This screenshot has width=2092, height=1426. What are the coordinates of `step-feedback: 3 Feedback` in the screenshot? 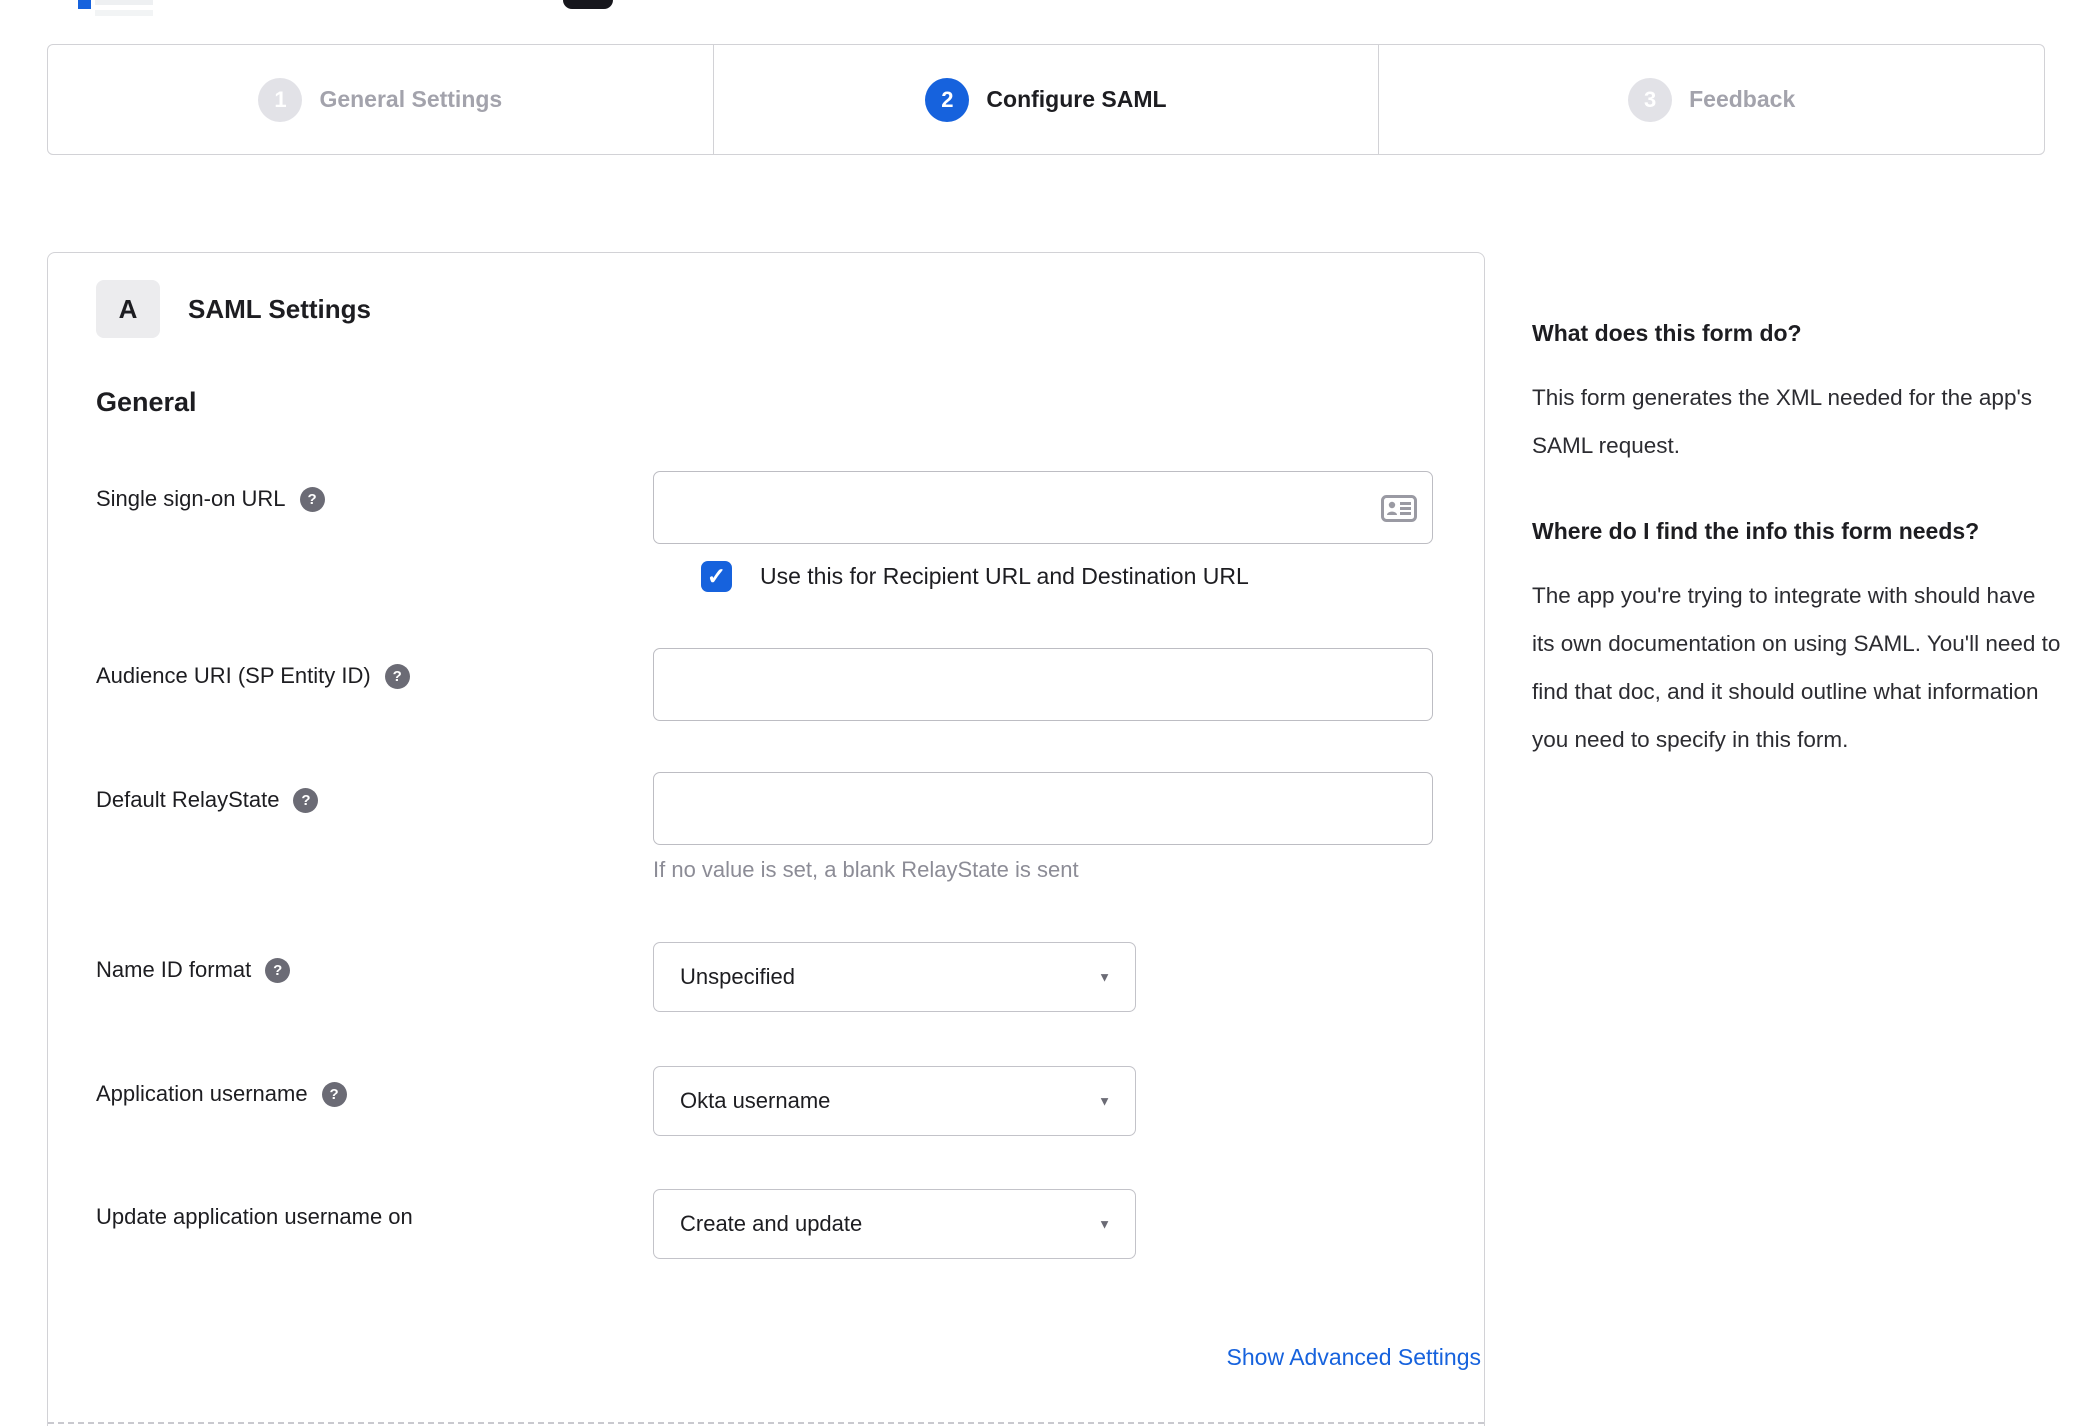 It's located at (1711, 99).